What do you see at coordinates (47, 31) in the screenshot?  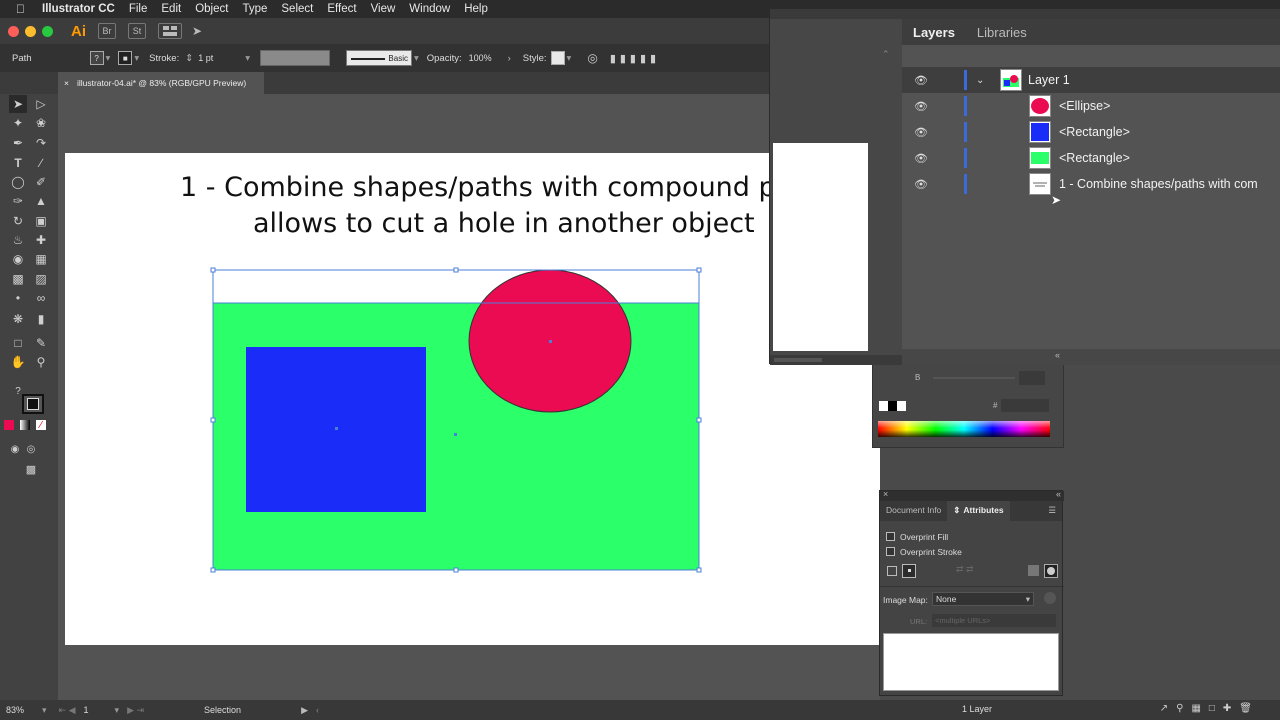 I see `zoom-window-icon` at bounding box center [47, 31].